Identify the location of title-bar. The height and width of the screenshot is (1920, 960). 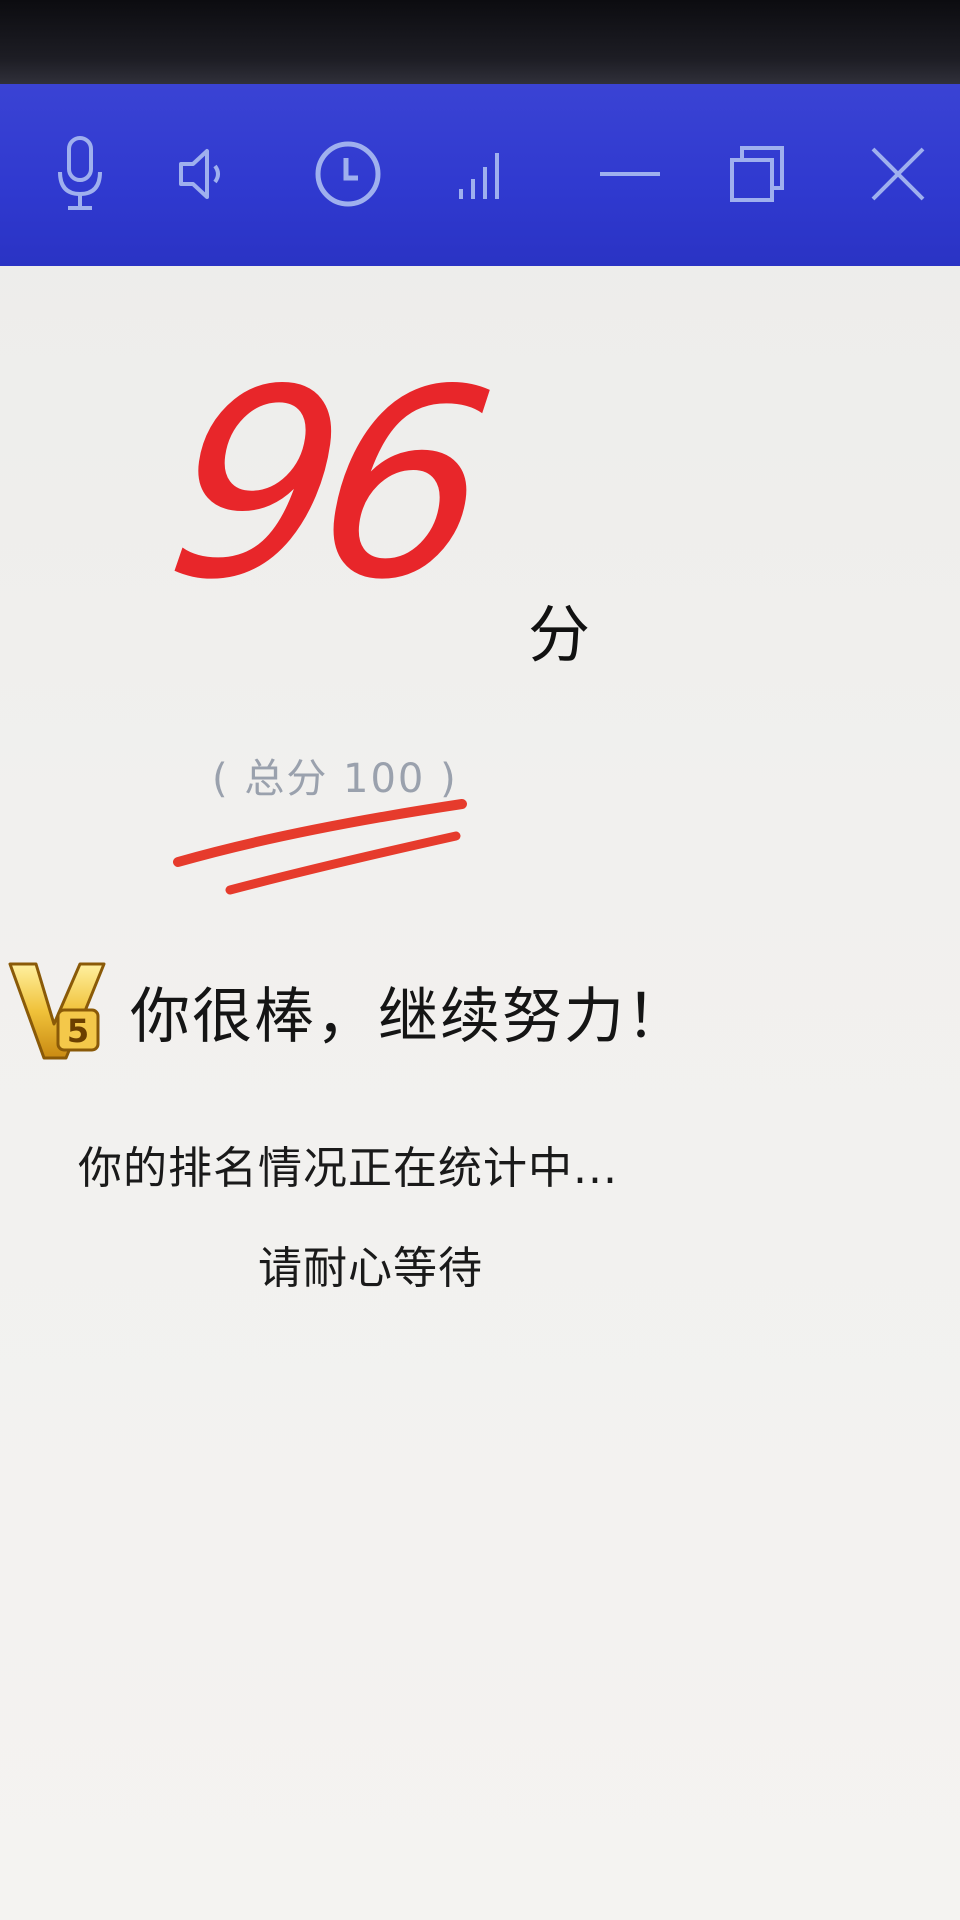
(480, 175).